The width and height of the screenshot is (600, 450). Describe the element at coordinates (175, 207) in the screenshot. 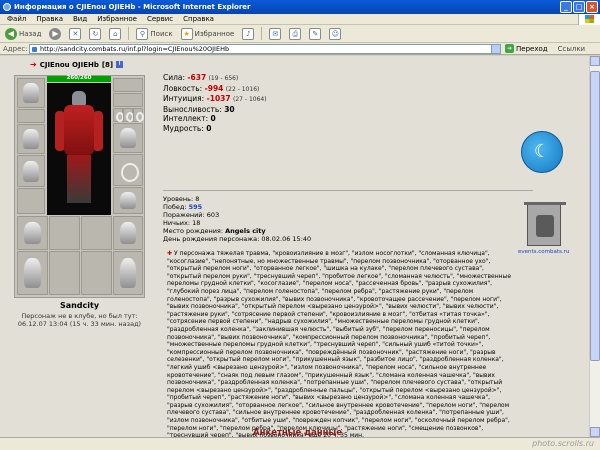

I see `info-label: Побед:` at that location.